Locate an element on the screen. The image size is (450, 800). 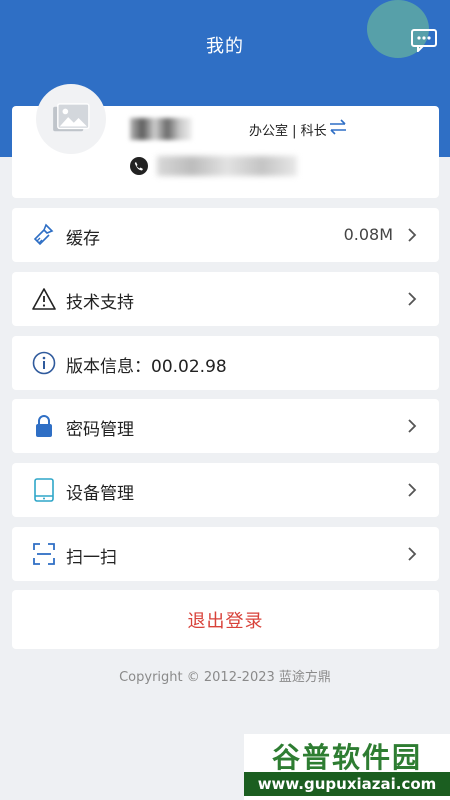
logout-label: 退出登录 is located at coordinates (225, 621).